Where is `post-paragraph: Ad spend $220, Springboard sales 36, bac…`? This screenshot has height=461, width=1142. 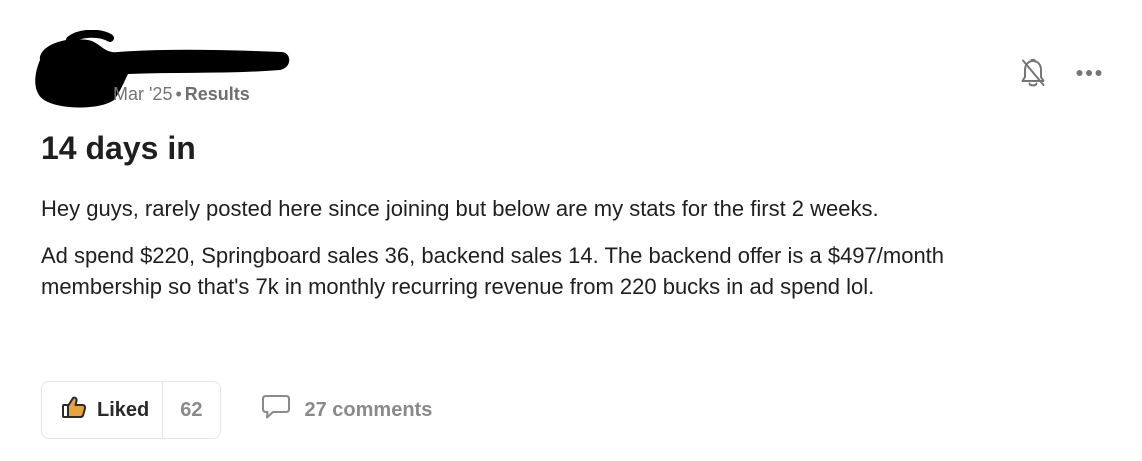
post-paragraph: Ad spend $220, Springboard sales 36, bac… is located at coordinates (493, 271).